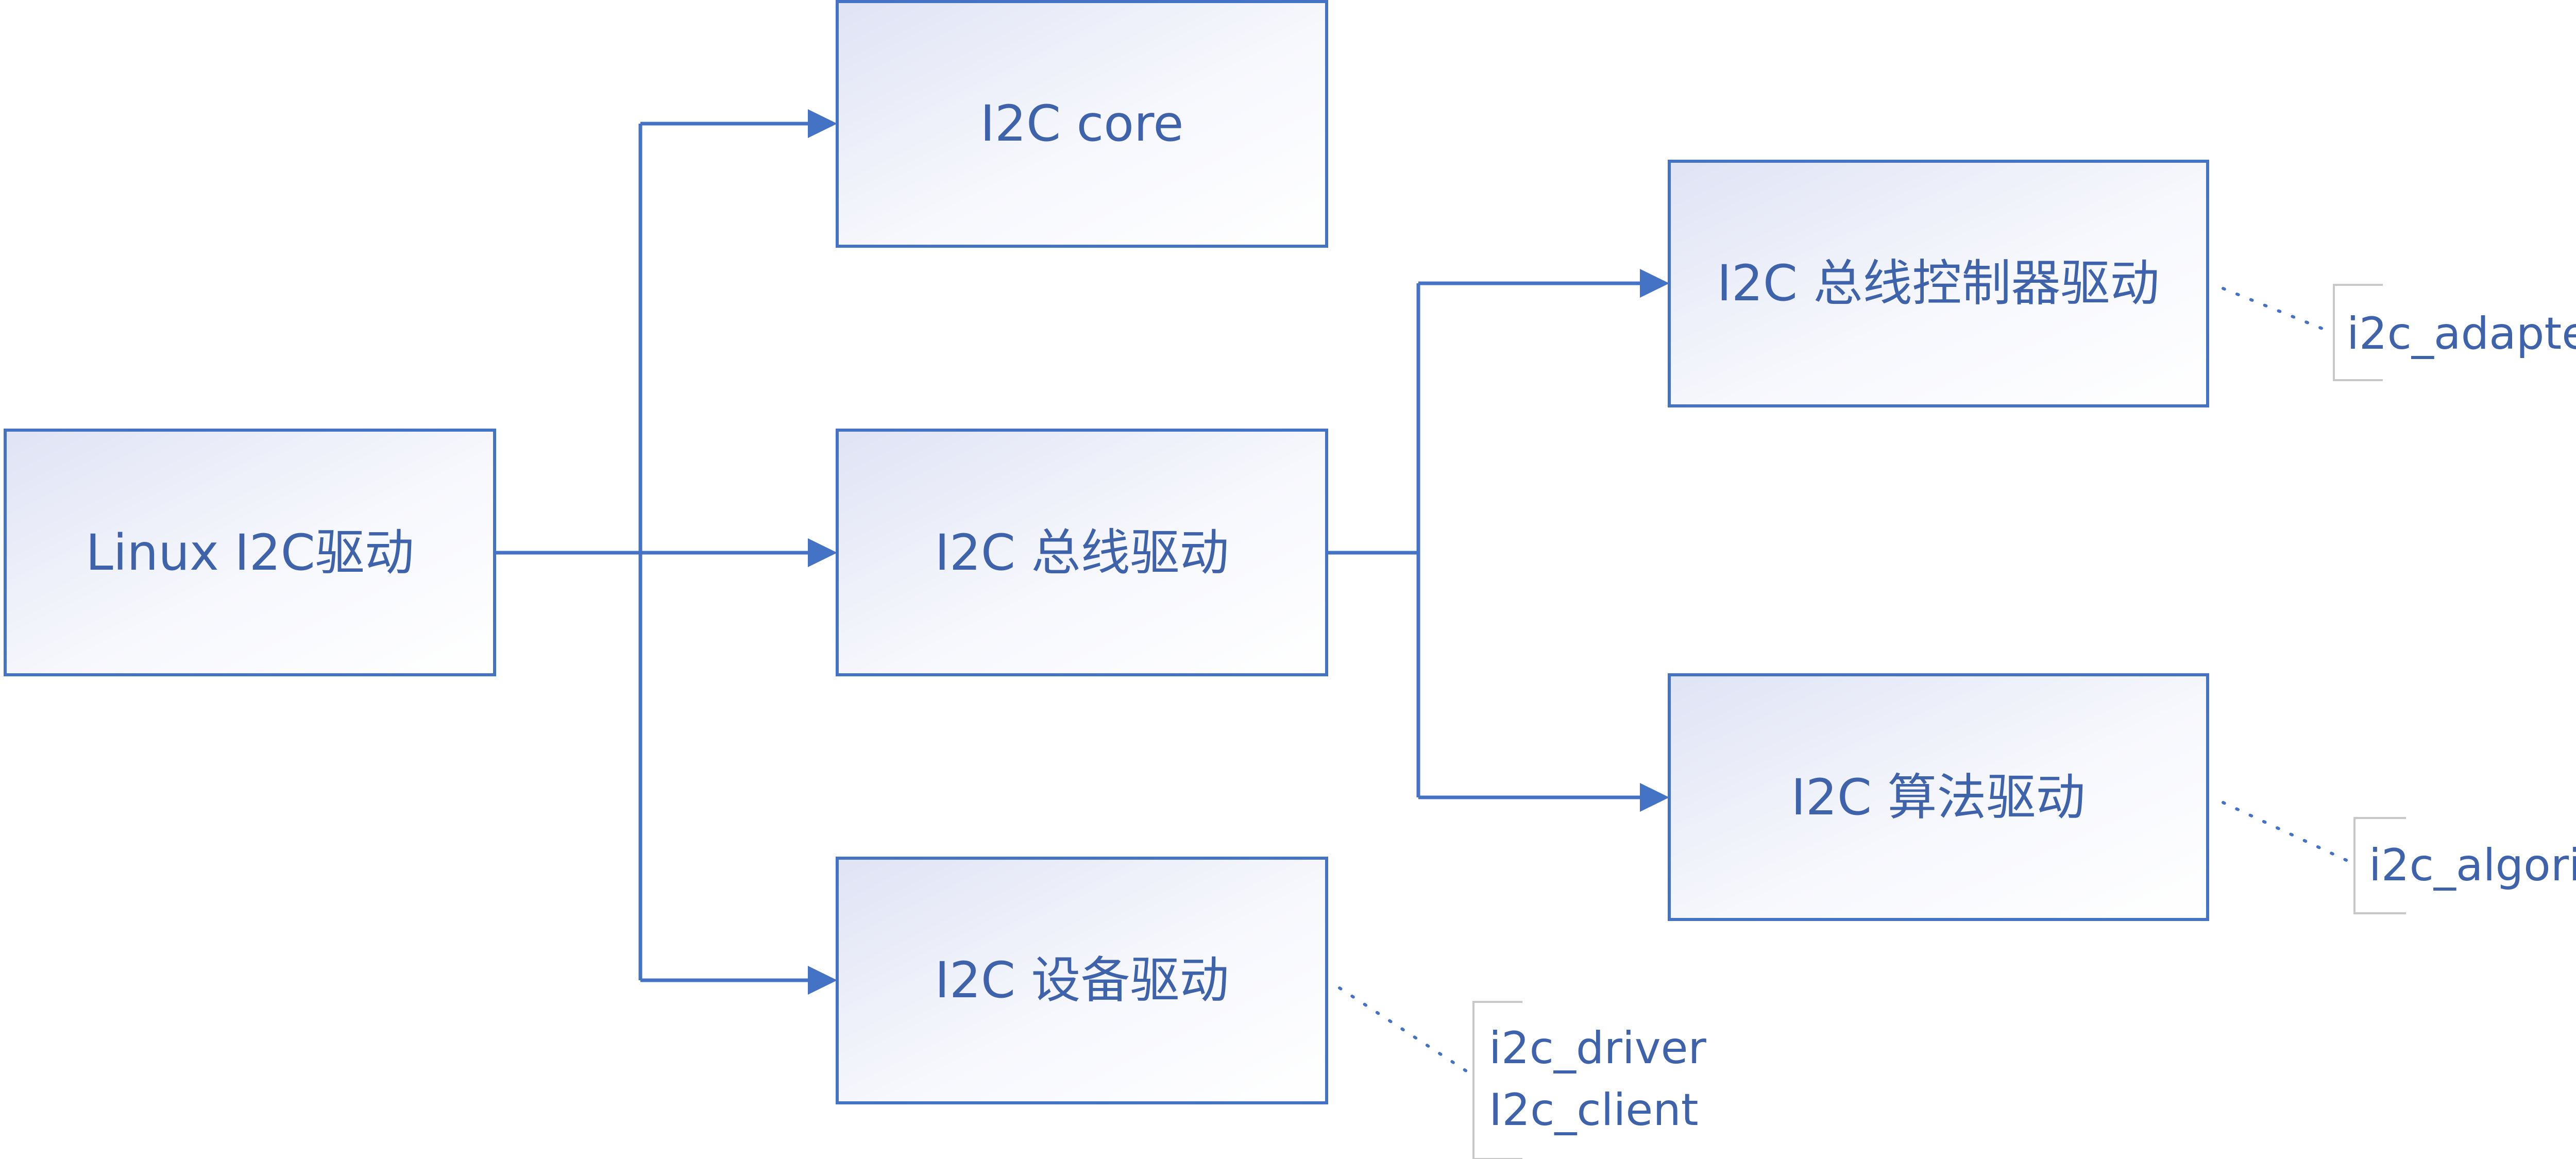 Image resolution: width=2576 pixels, height=1159 pixels. Describe the element at coordinates (1594, 1110) in the screenshot. I see `annotation-label-client: I2c_client` at that location.